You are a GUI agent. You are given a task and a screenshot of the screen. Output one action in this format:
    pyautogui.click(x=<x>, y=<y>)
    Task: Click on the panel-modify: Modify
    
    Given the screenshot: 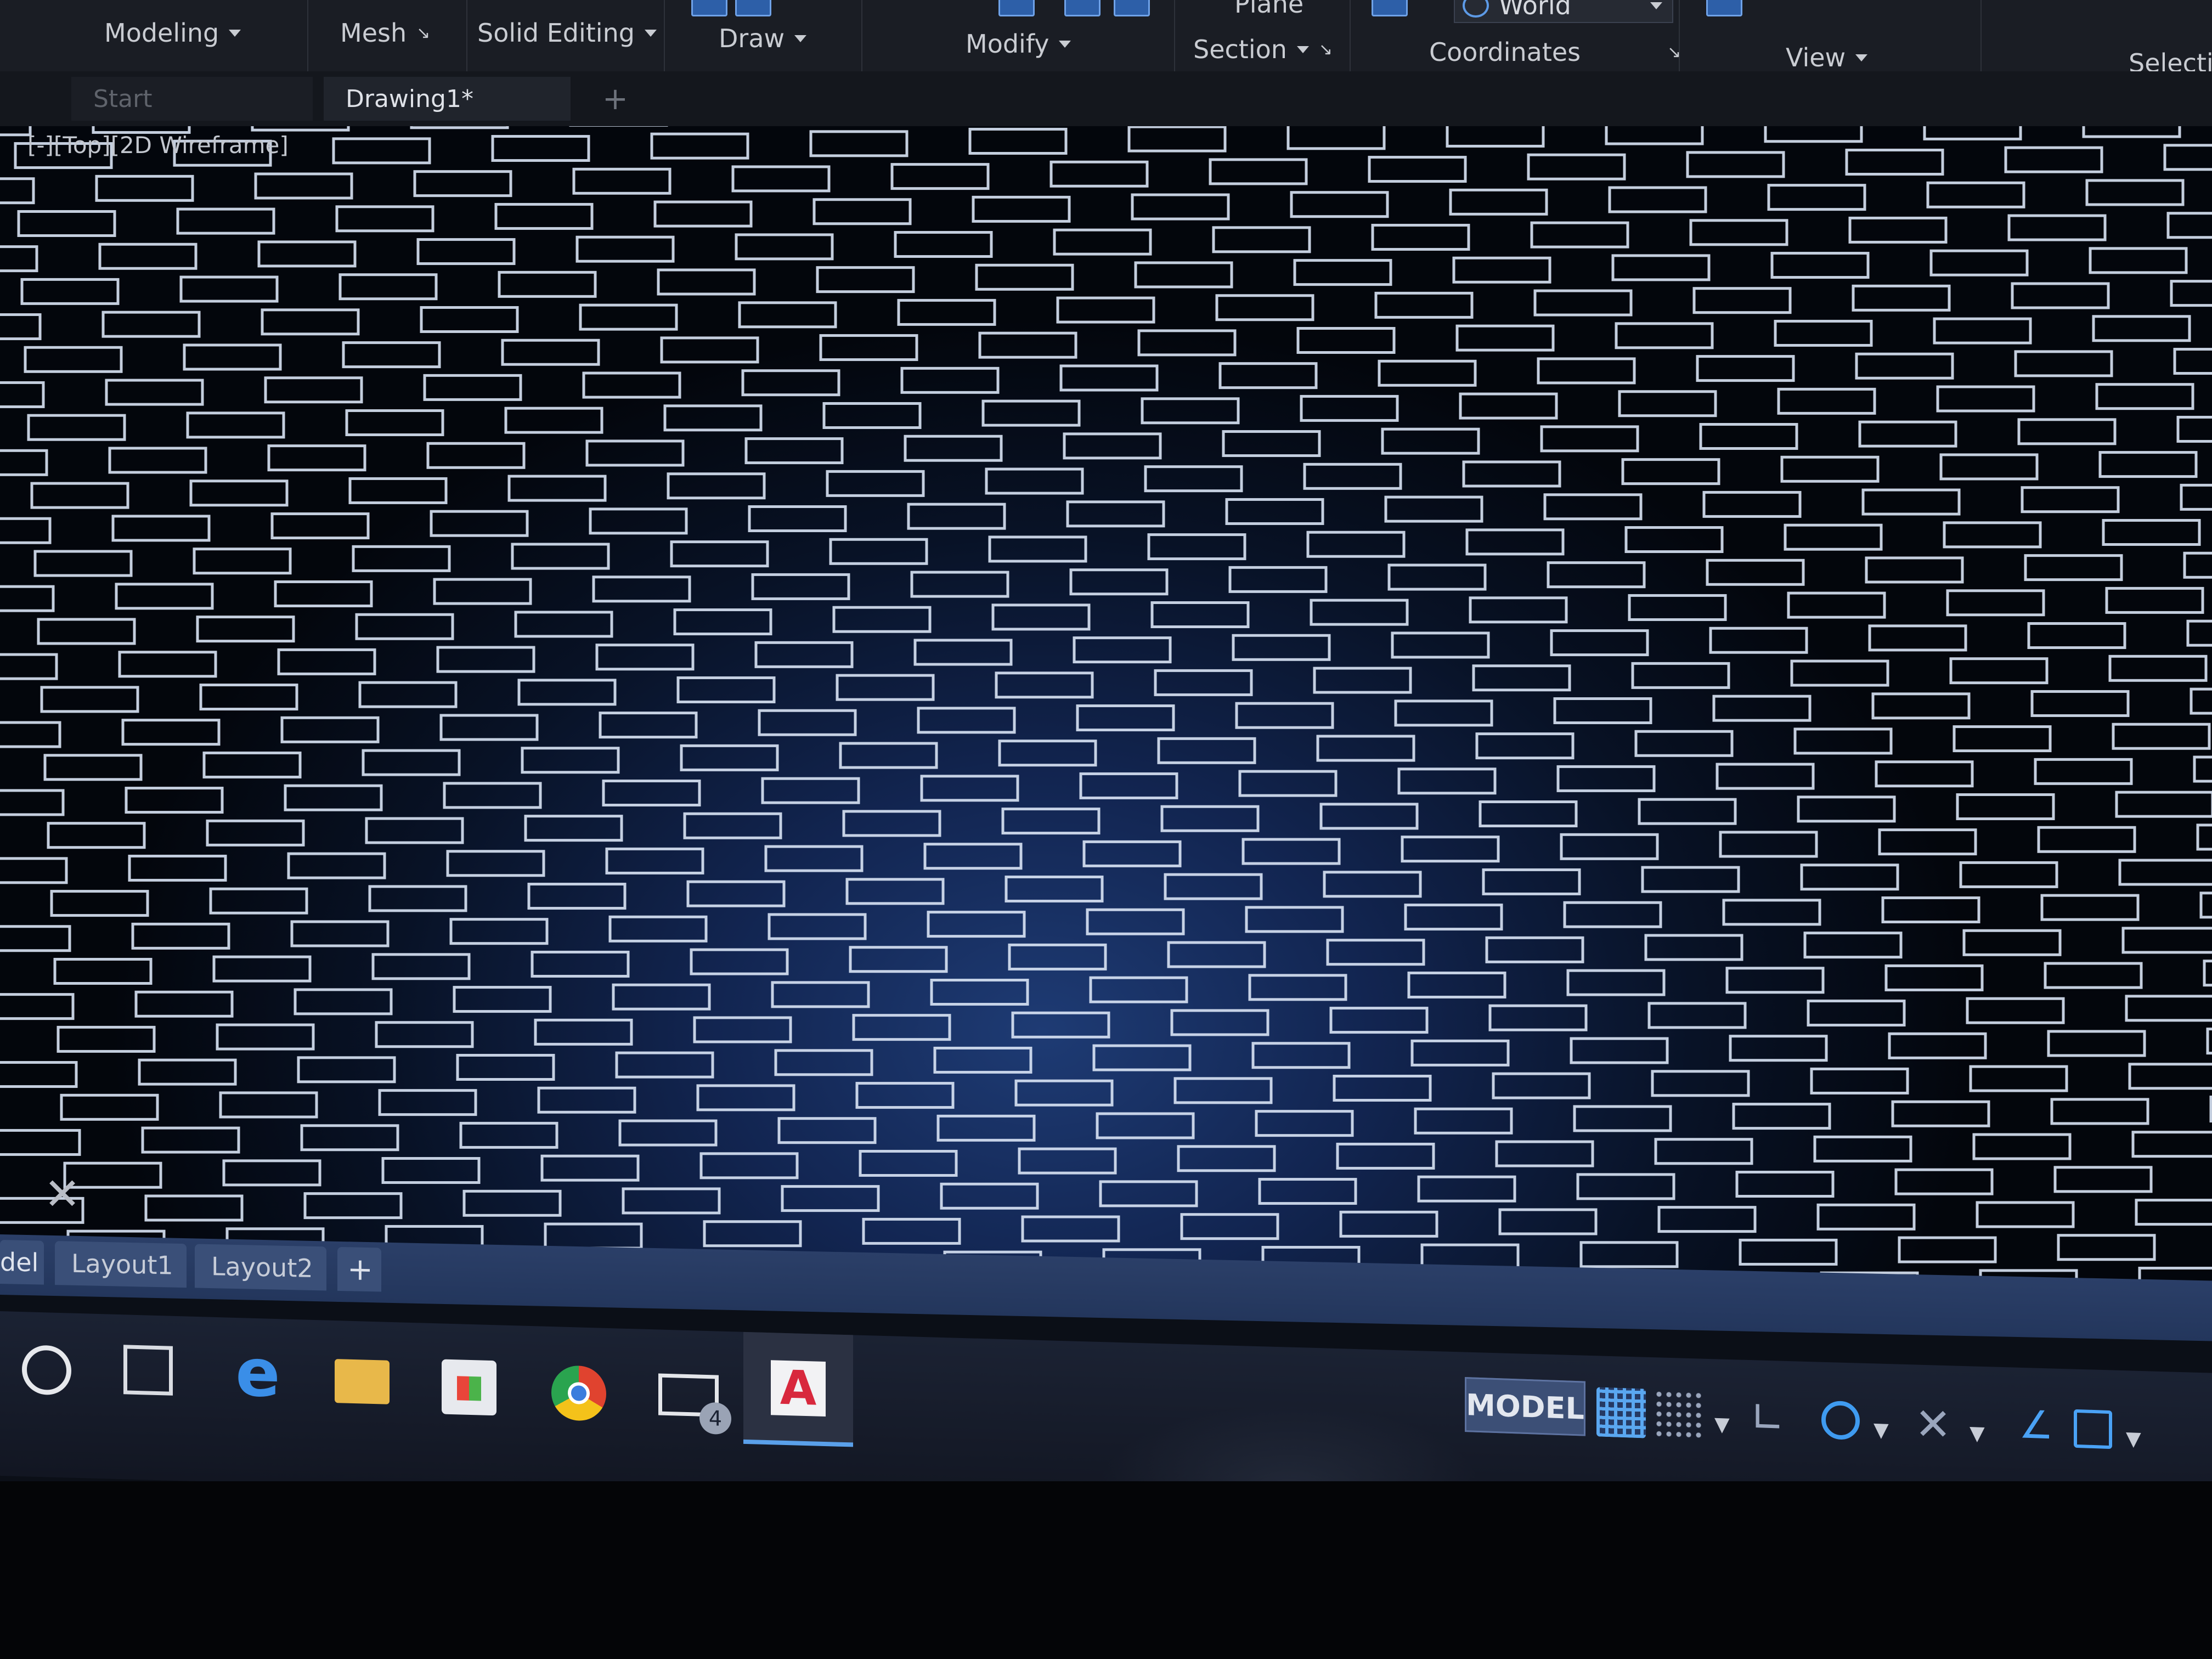 What is the action you would take?
    pyautogui.click(x=1019, y=43)
    